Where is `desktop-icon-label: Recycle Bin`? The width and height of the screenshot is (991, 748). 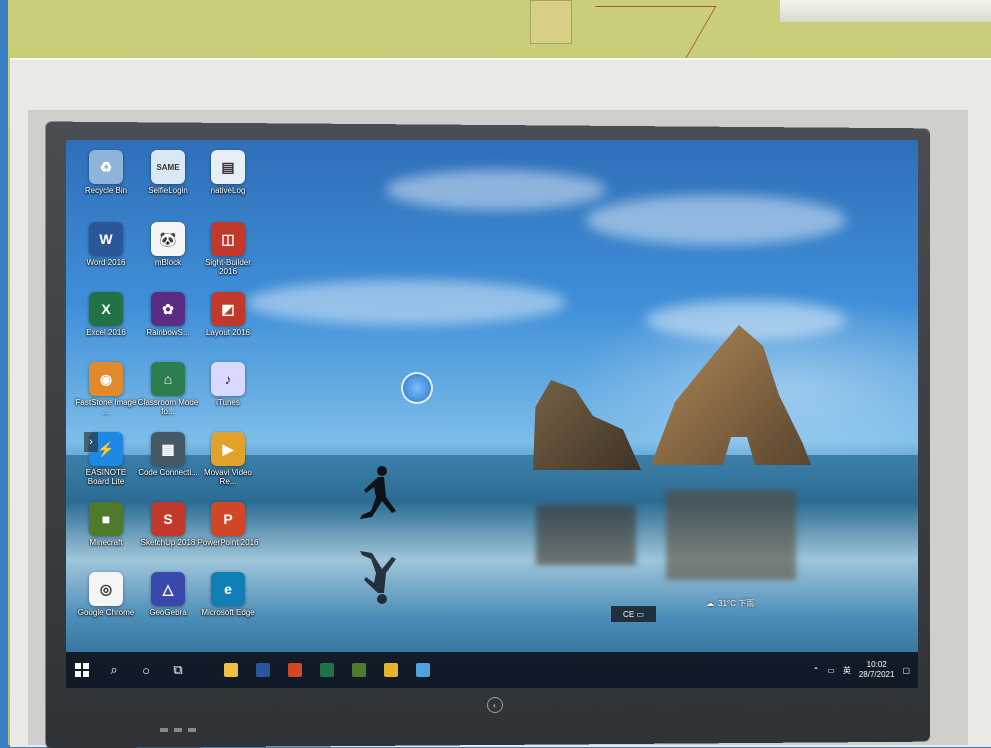 desktop-icon-label: Recycle Bin is located at coordinates (106, 190).